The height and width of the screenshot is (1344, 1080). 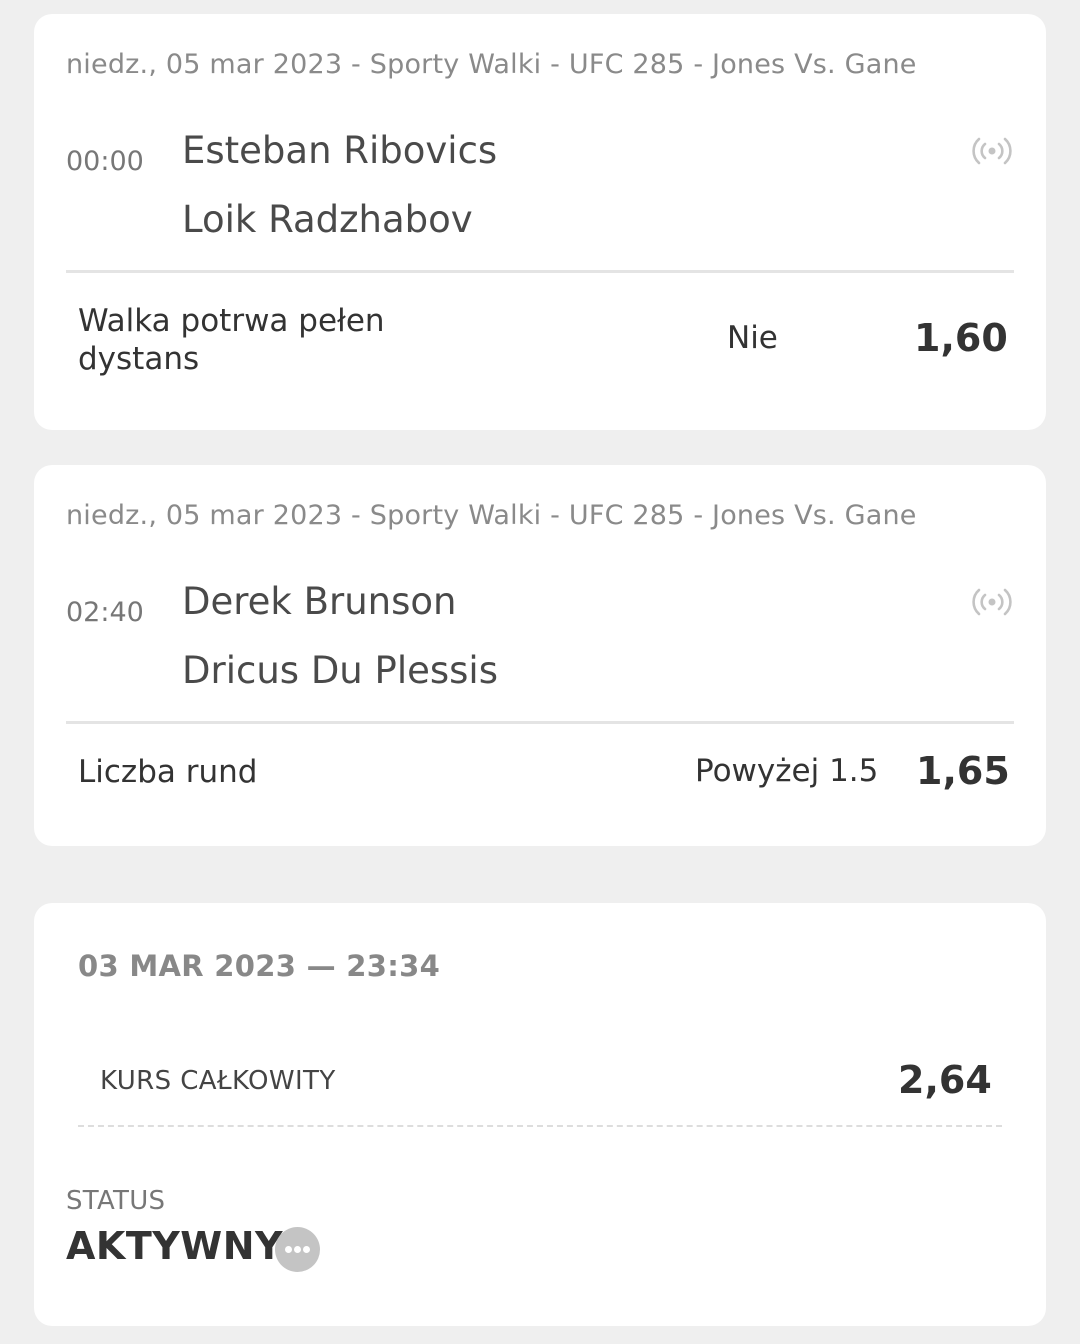 I want to click on competitor-2: Dricus Du Plessis, so click(x=340, y=670).